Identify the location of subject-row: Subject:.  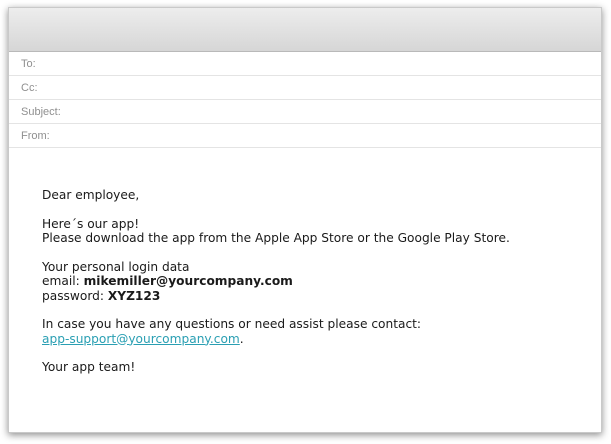
(305, 111).